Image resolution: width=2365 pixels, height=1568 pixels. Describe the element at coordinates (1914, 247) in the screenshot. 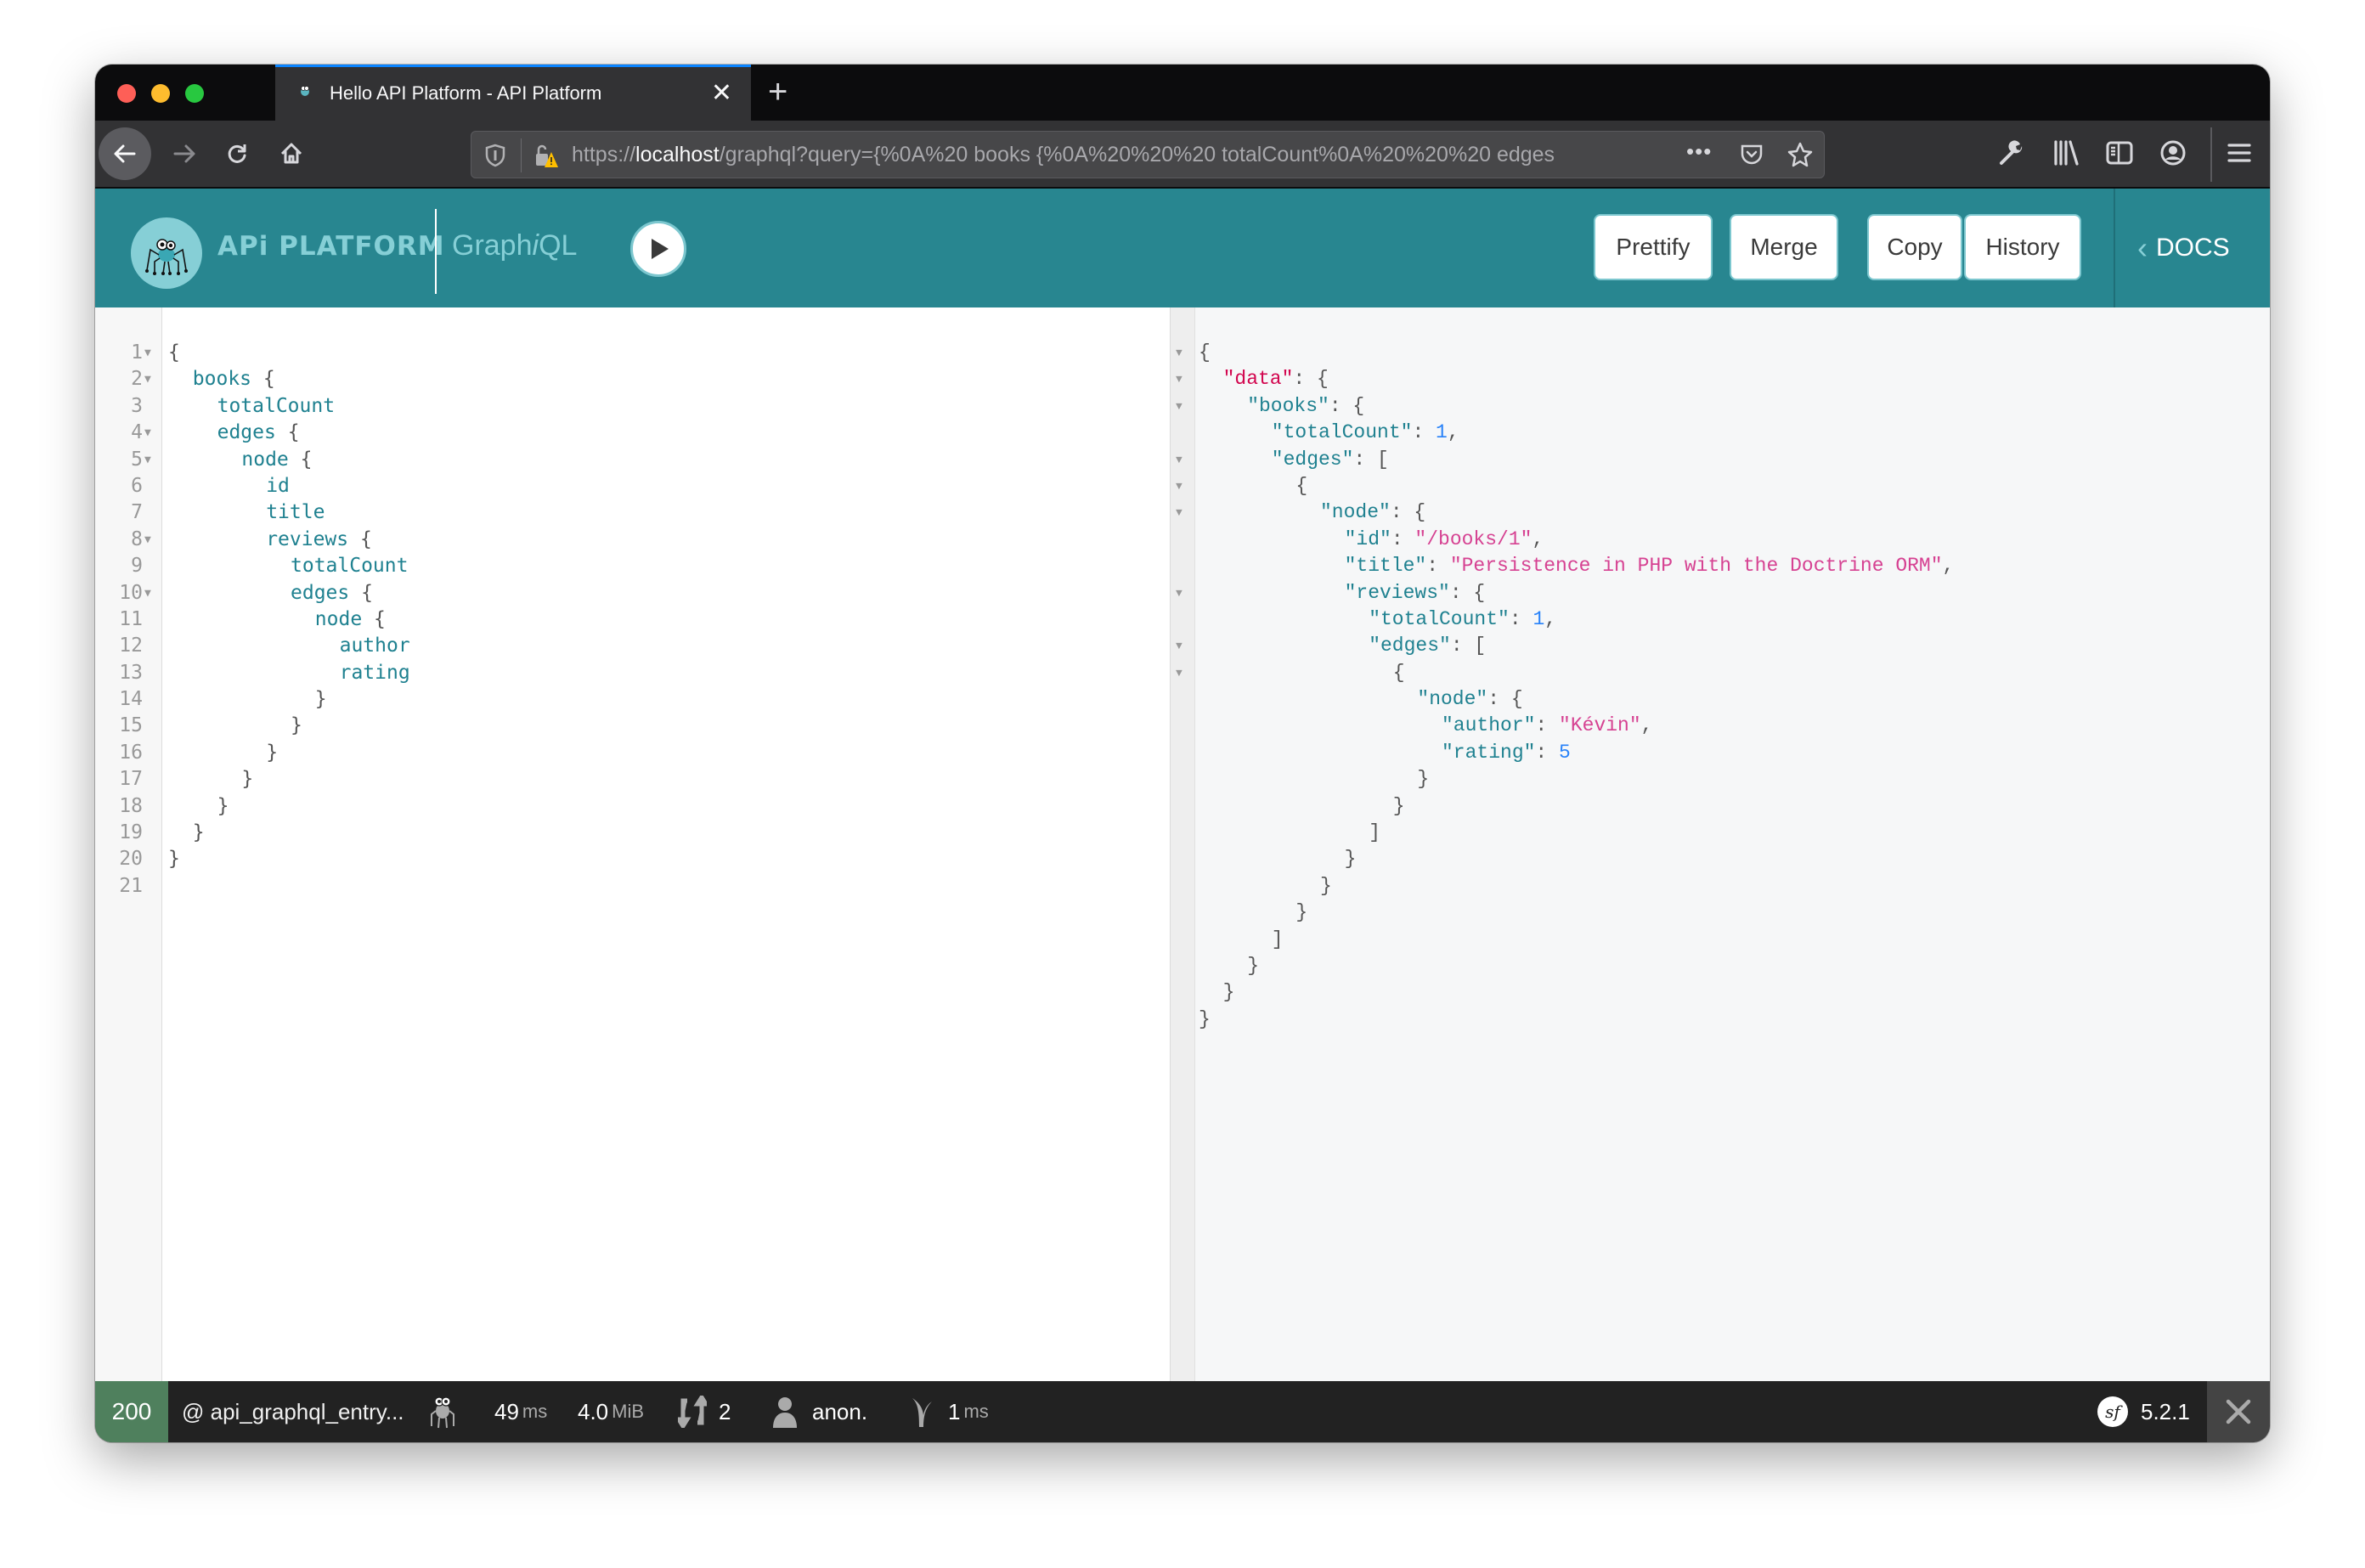

I see `copy-button: Copy` at that location.